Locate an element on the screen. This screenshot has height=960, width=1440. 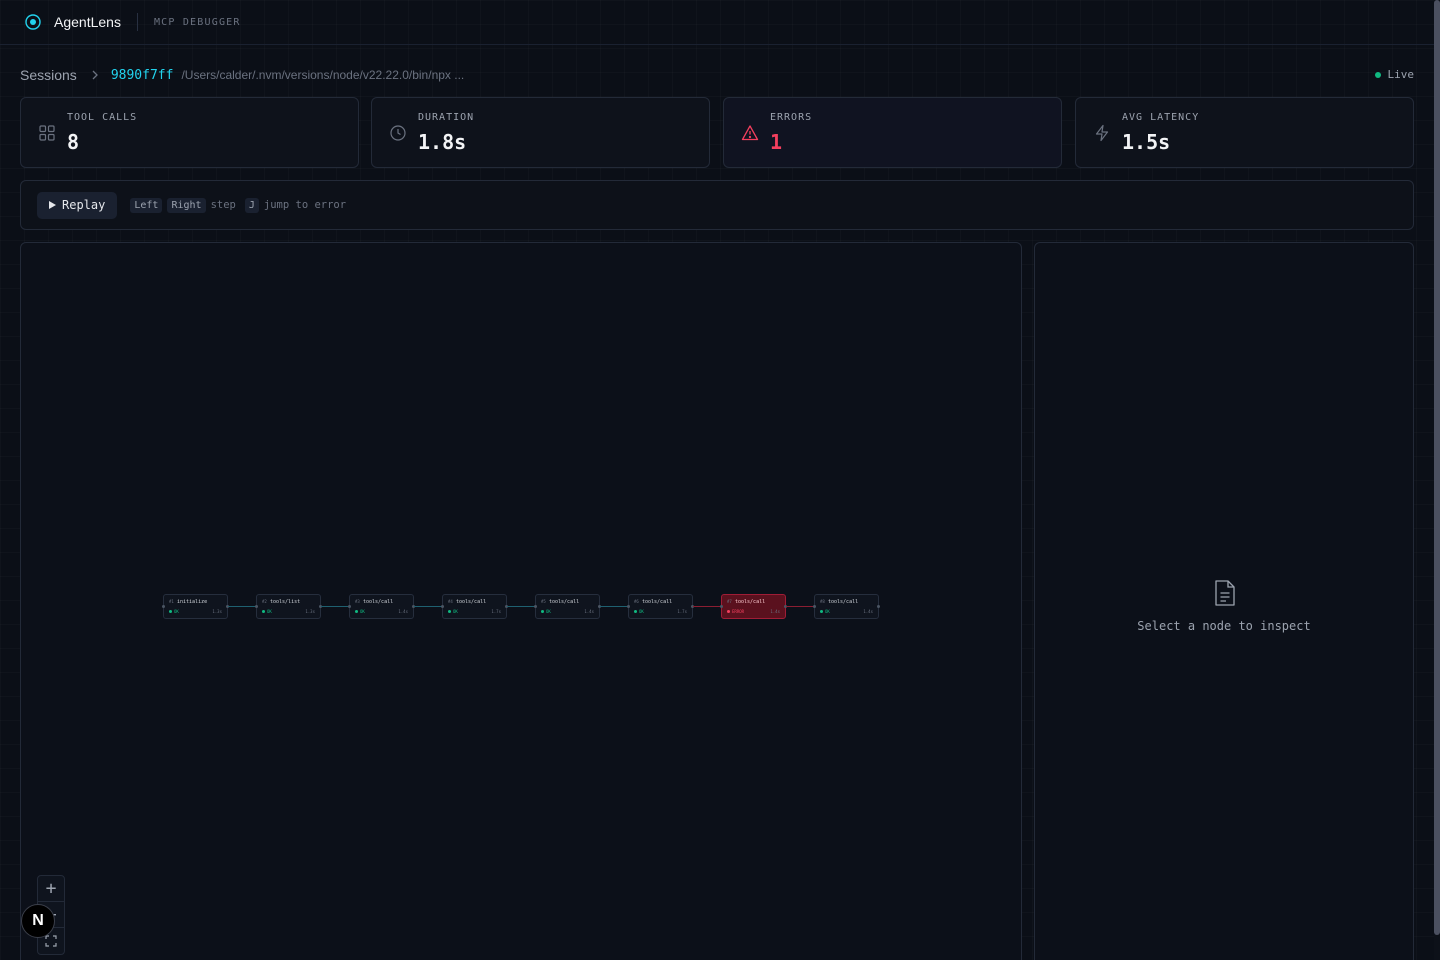
replay-button-label: Replay is located at coordinates (84, 205).